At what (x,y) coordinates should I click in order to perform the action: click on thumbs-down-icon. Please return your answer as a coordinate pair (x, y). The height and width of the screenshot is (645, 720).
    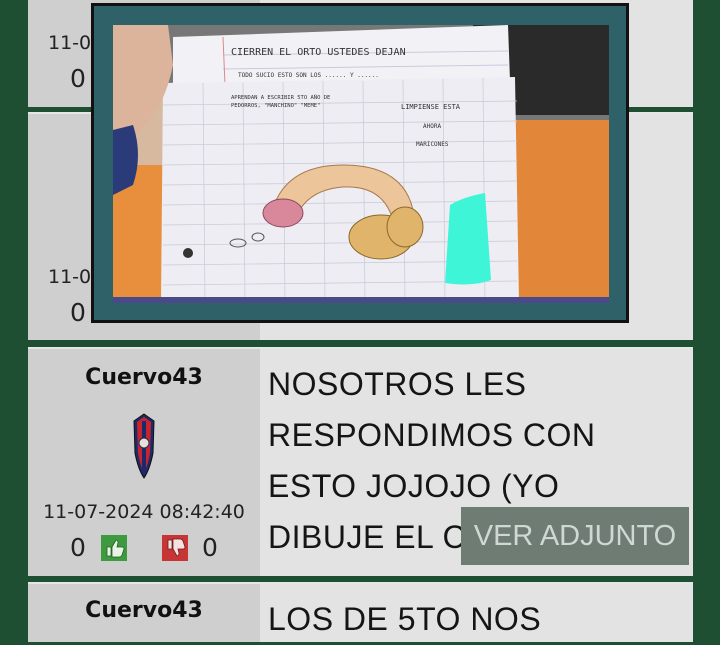
    Looking at the image, I should click on (175, 548).